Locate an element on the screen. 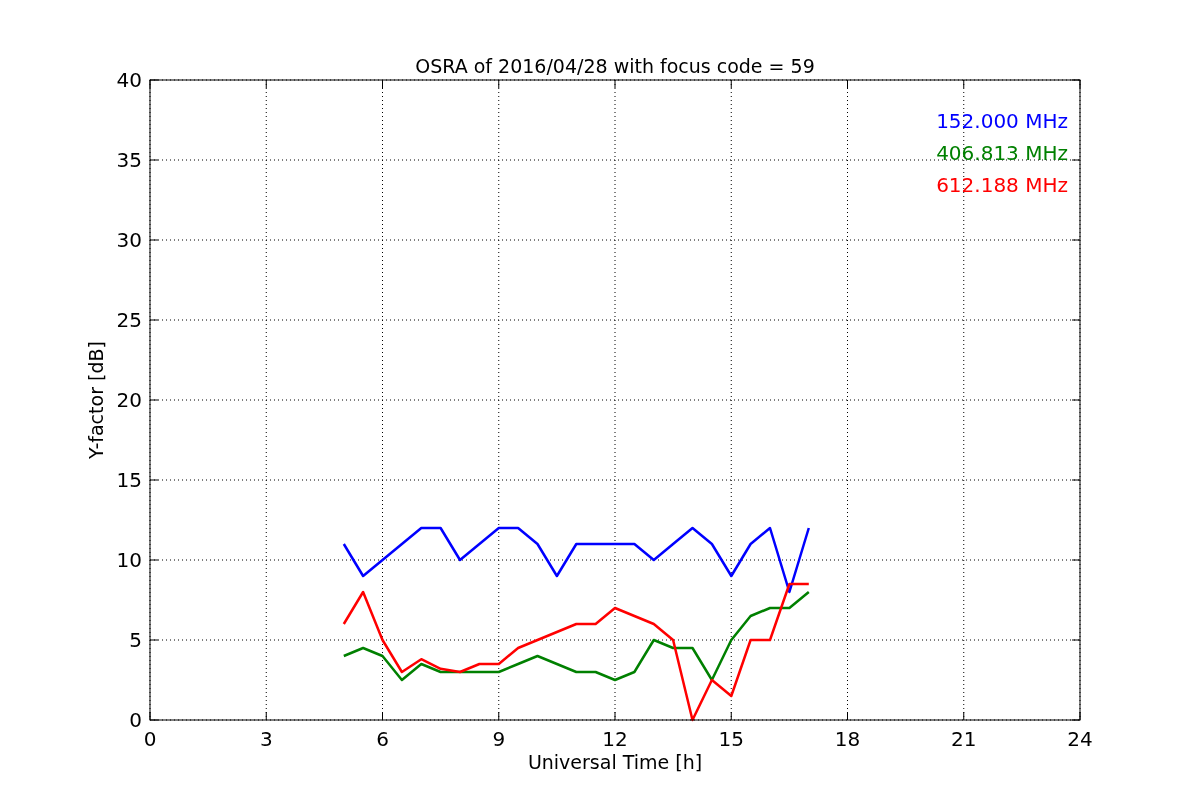 Image resolution: width=1200 pixels, height=800 pixels. legend-label: 406.813 MHz is located at coordinates (1002, 153).